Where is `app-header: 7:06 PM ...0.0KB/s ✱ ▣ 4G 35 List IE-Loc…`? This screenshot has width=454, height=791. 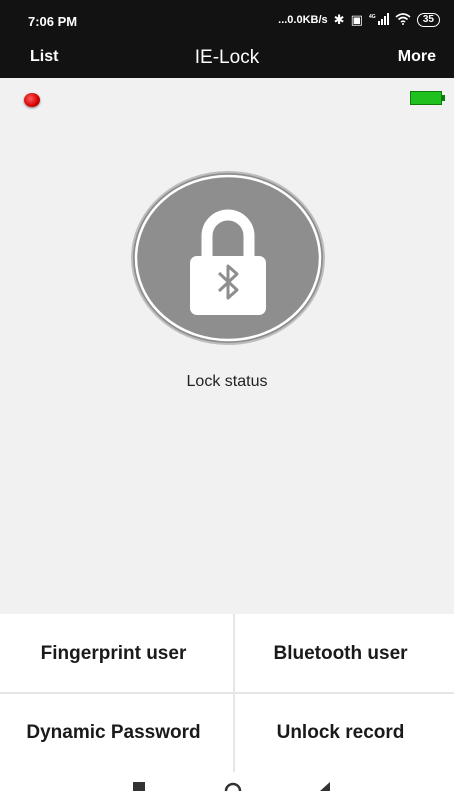 app-header: 7:06 PM ...0.0KB/s ✱ ▣ 4G 35 List IE-Loc… is located at coordinates (227, 39).